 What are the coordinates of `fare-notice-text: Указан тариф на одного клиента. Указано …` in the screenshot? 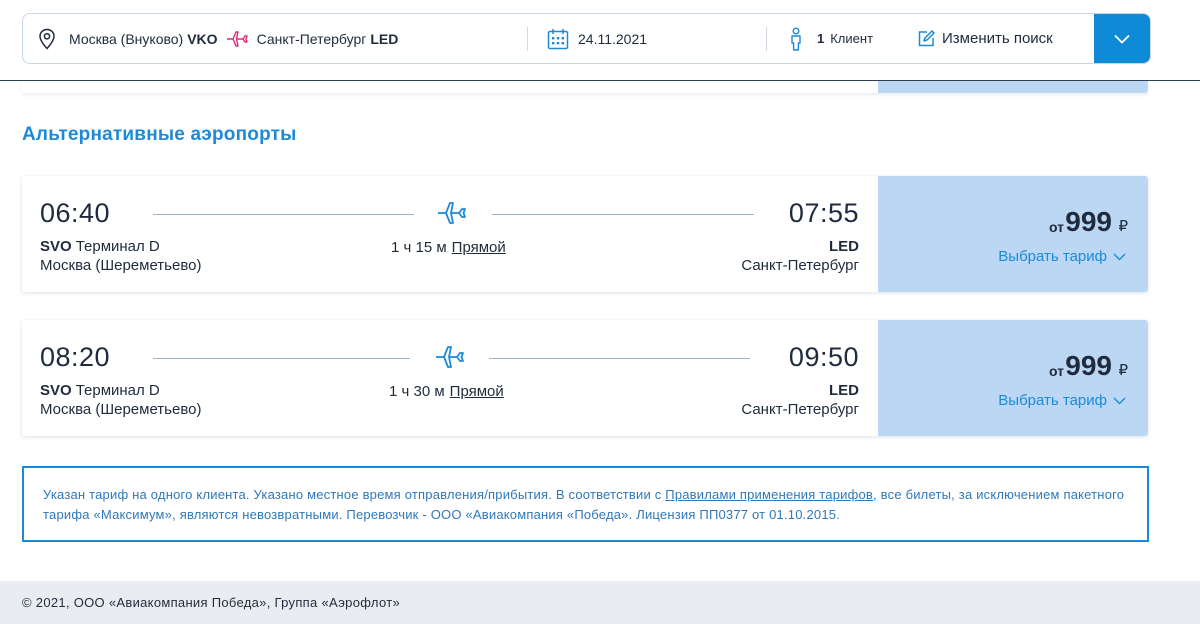 It's located at (585, 505).